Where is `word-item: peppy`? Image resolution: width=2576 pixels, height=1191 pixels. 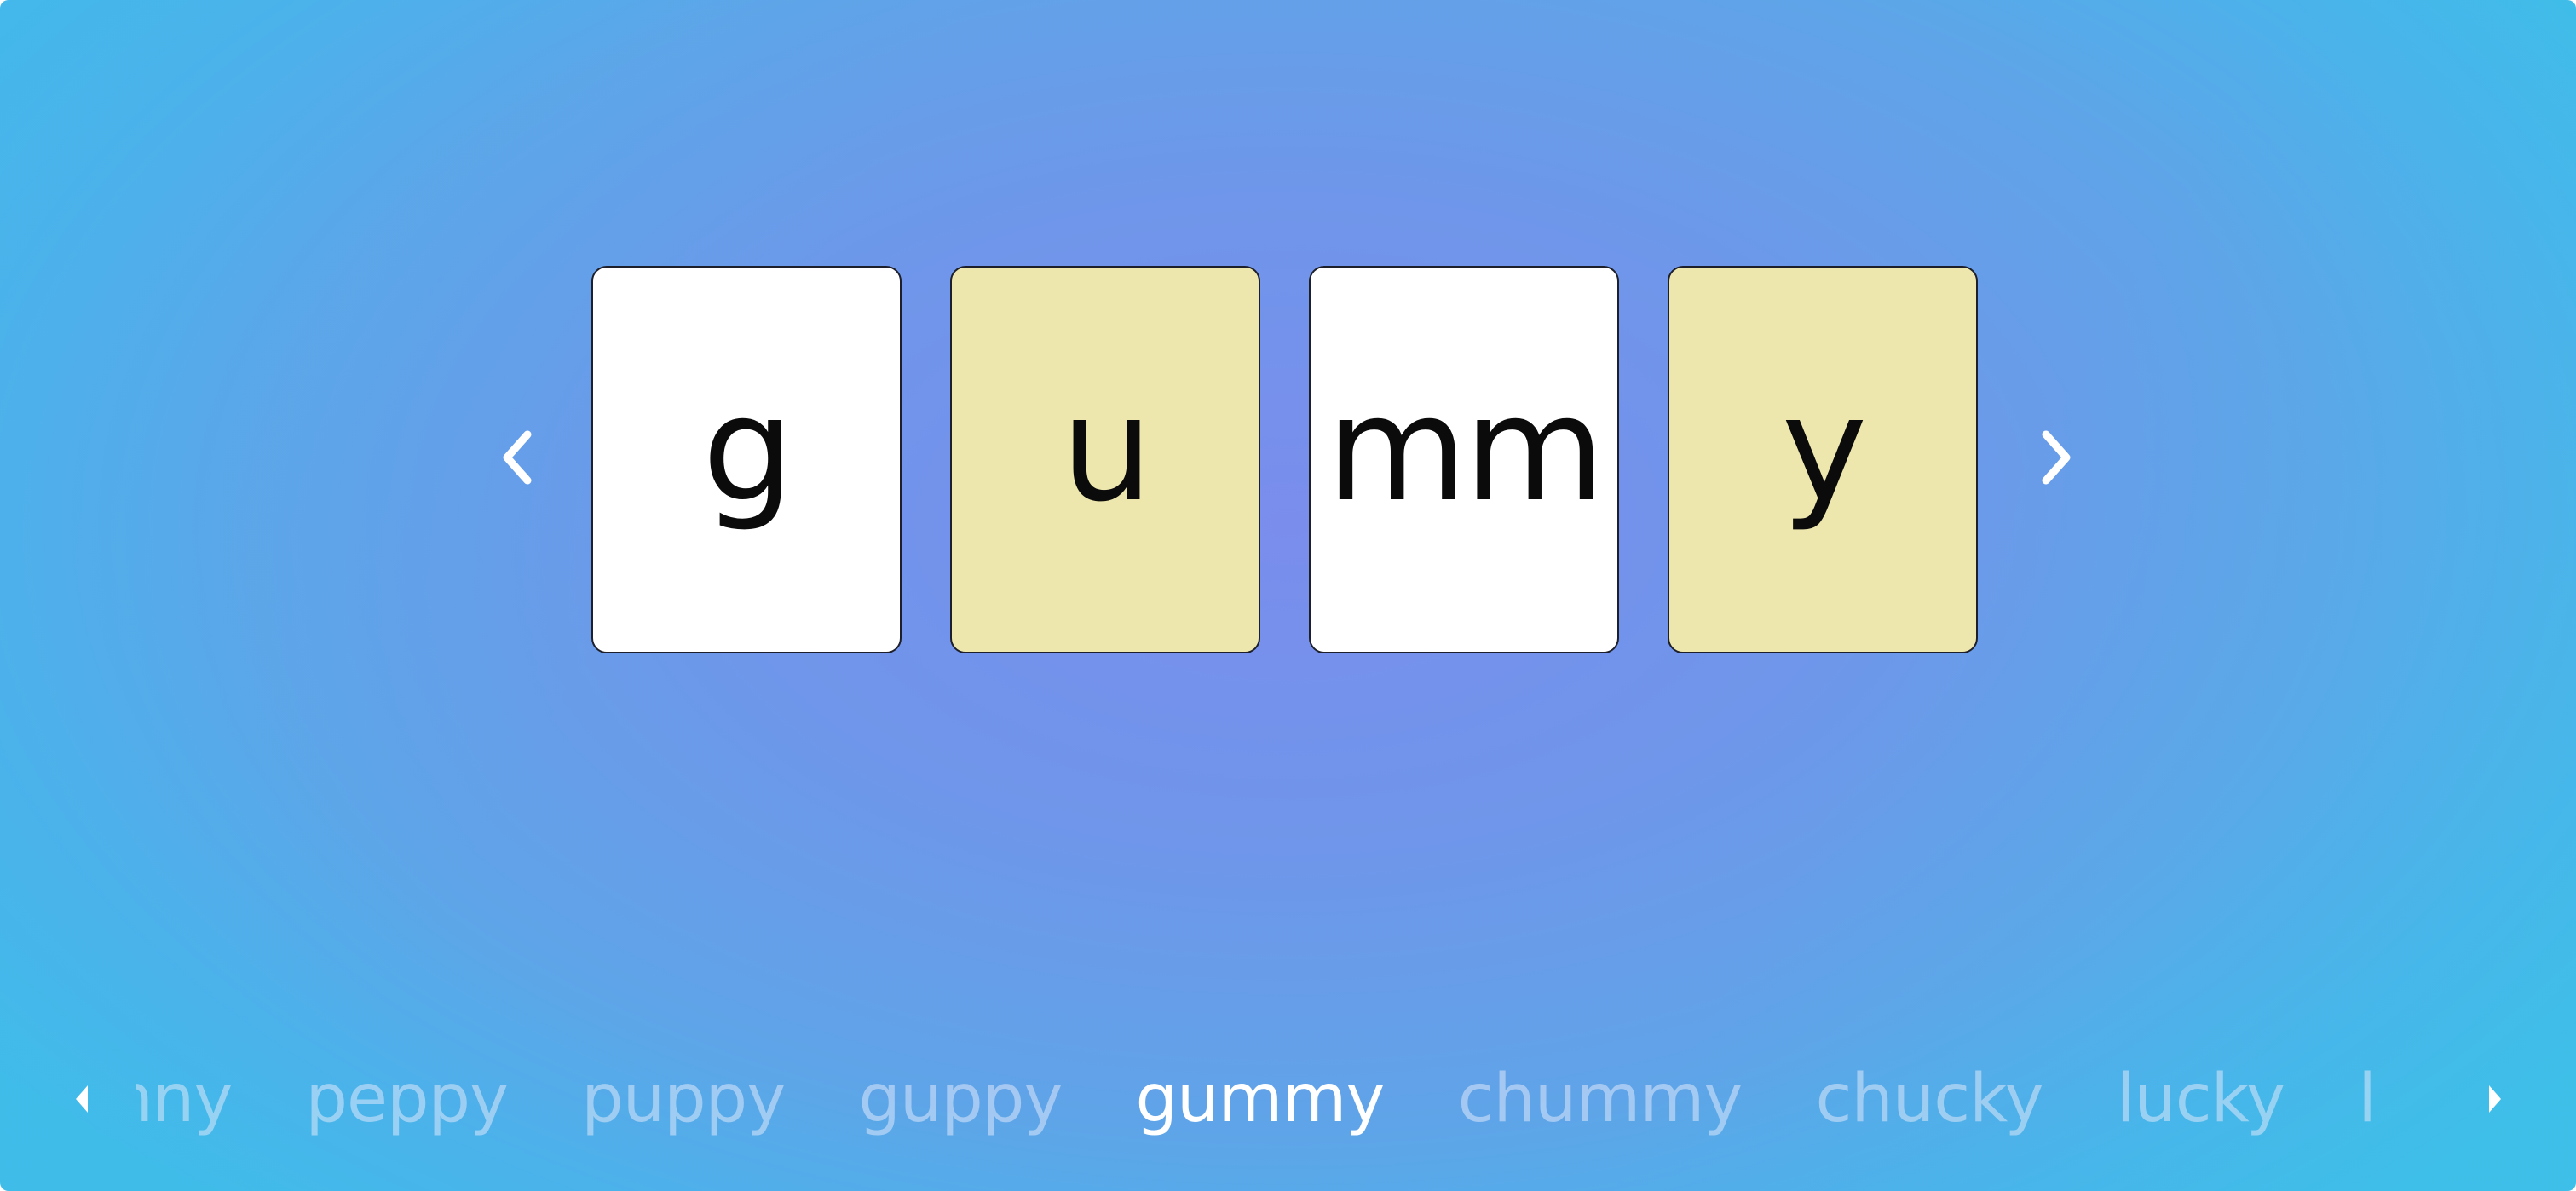 word-item: peppy is located at coordinates (408, 1099).